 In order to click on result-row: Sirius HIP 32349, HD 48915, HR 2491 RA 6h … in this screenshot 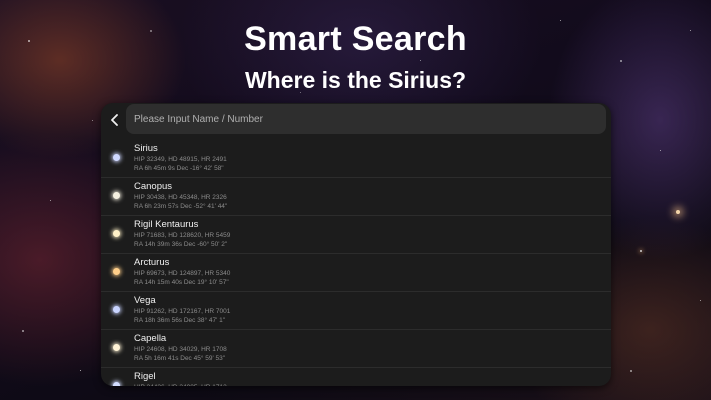, I will do `click(356, 159)`.